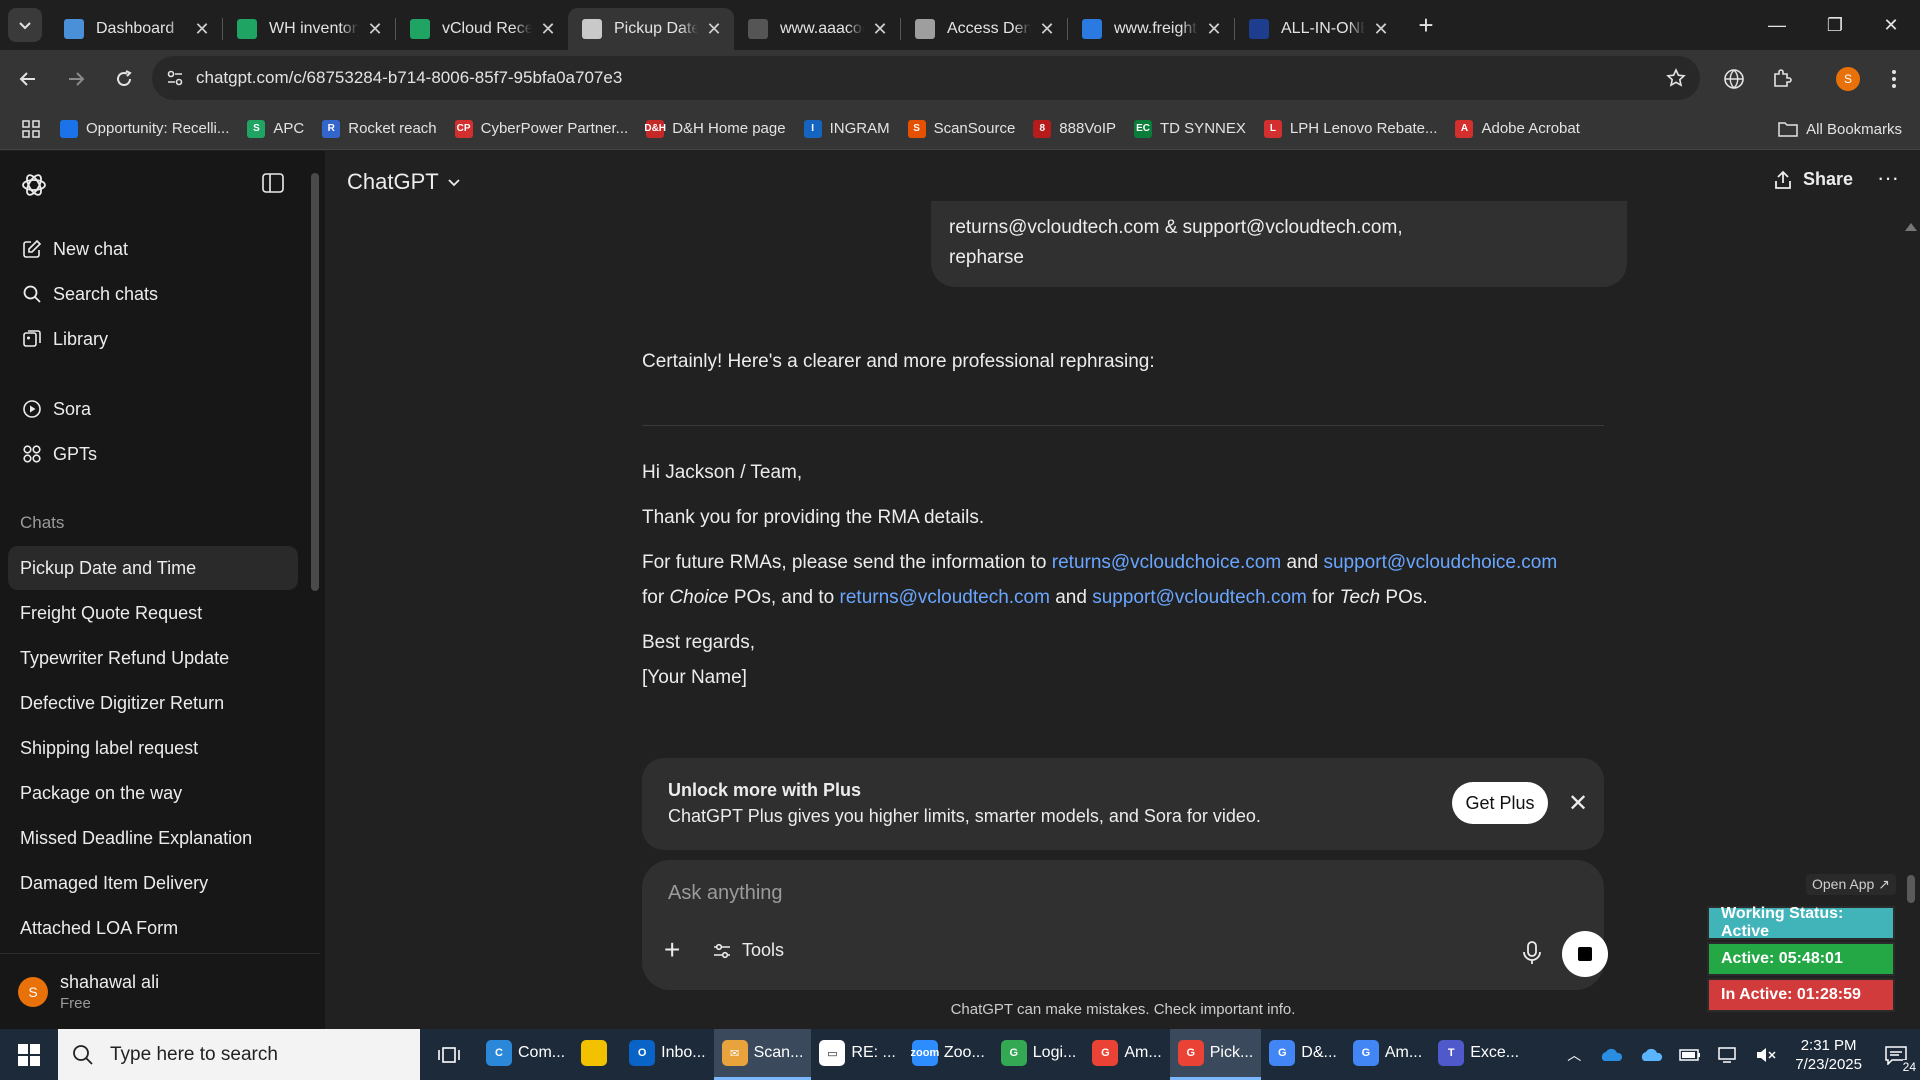  I want to click on main-scrollbar-thumb, so click(1911, 889).